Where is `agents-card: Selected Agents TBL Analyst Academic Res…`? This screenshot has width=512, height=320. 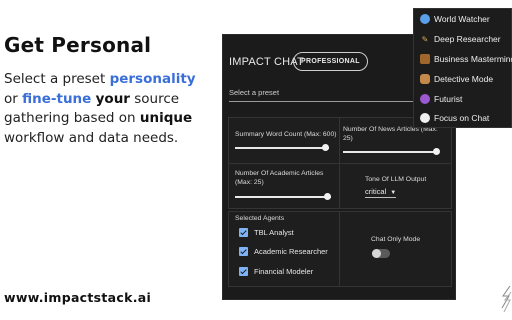
agents-card: Selected Agents TBL Analyst Academic Res… is located at coordinates (340, 249).